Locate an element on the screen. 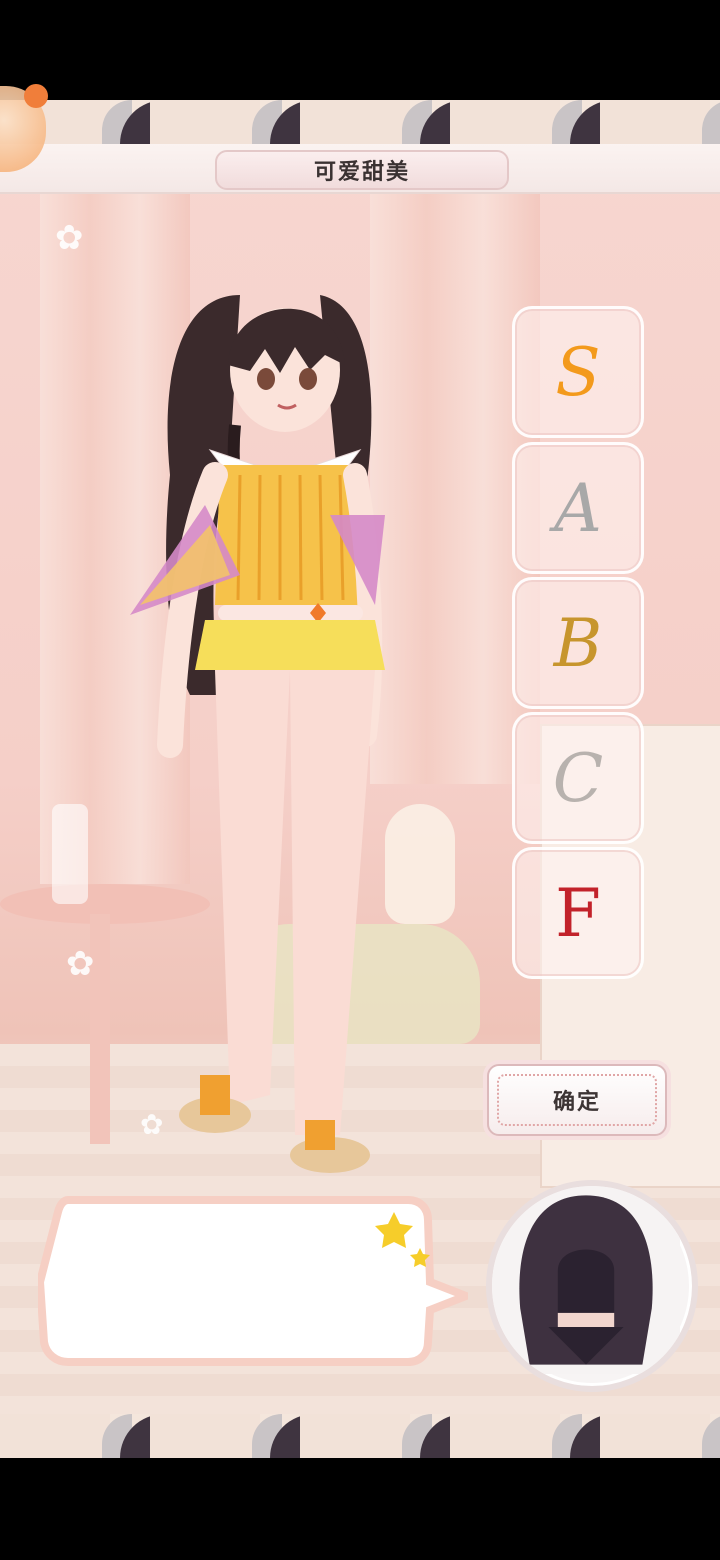 This screenshot has width=720, height=1560. grade-s-button: S is located at coordinates (578, 372).